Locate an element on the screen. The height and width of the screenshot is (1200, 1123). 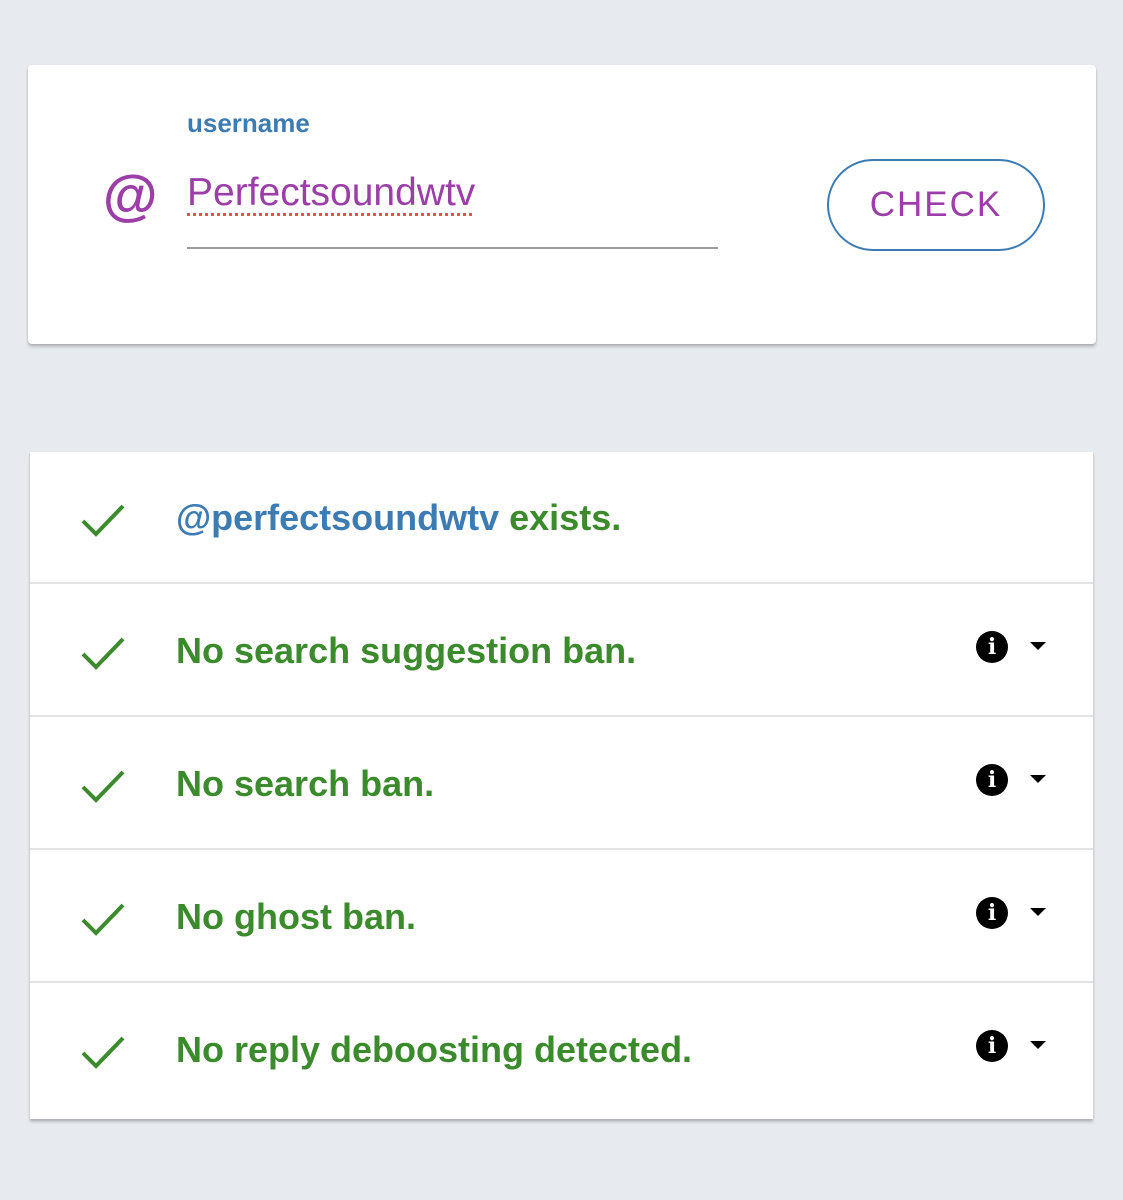
result-row-reply-deboosting: No reply deboosting detected. i is located at coordinates (561, 1050).